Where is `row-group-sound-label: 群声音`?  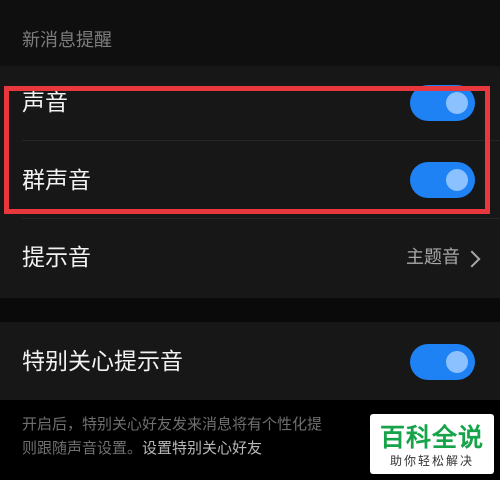 row-group-sound-label: 群声音 is located at coordinates (56, 181).